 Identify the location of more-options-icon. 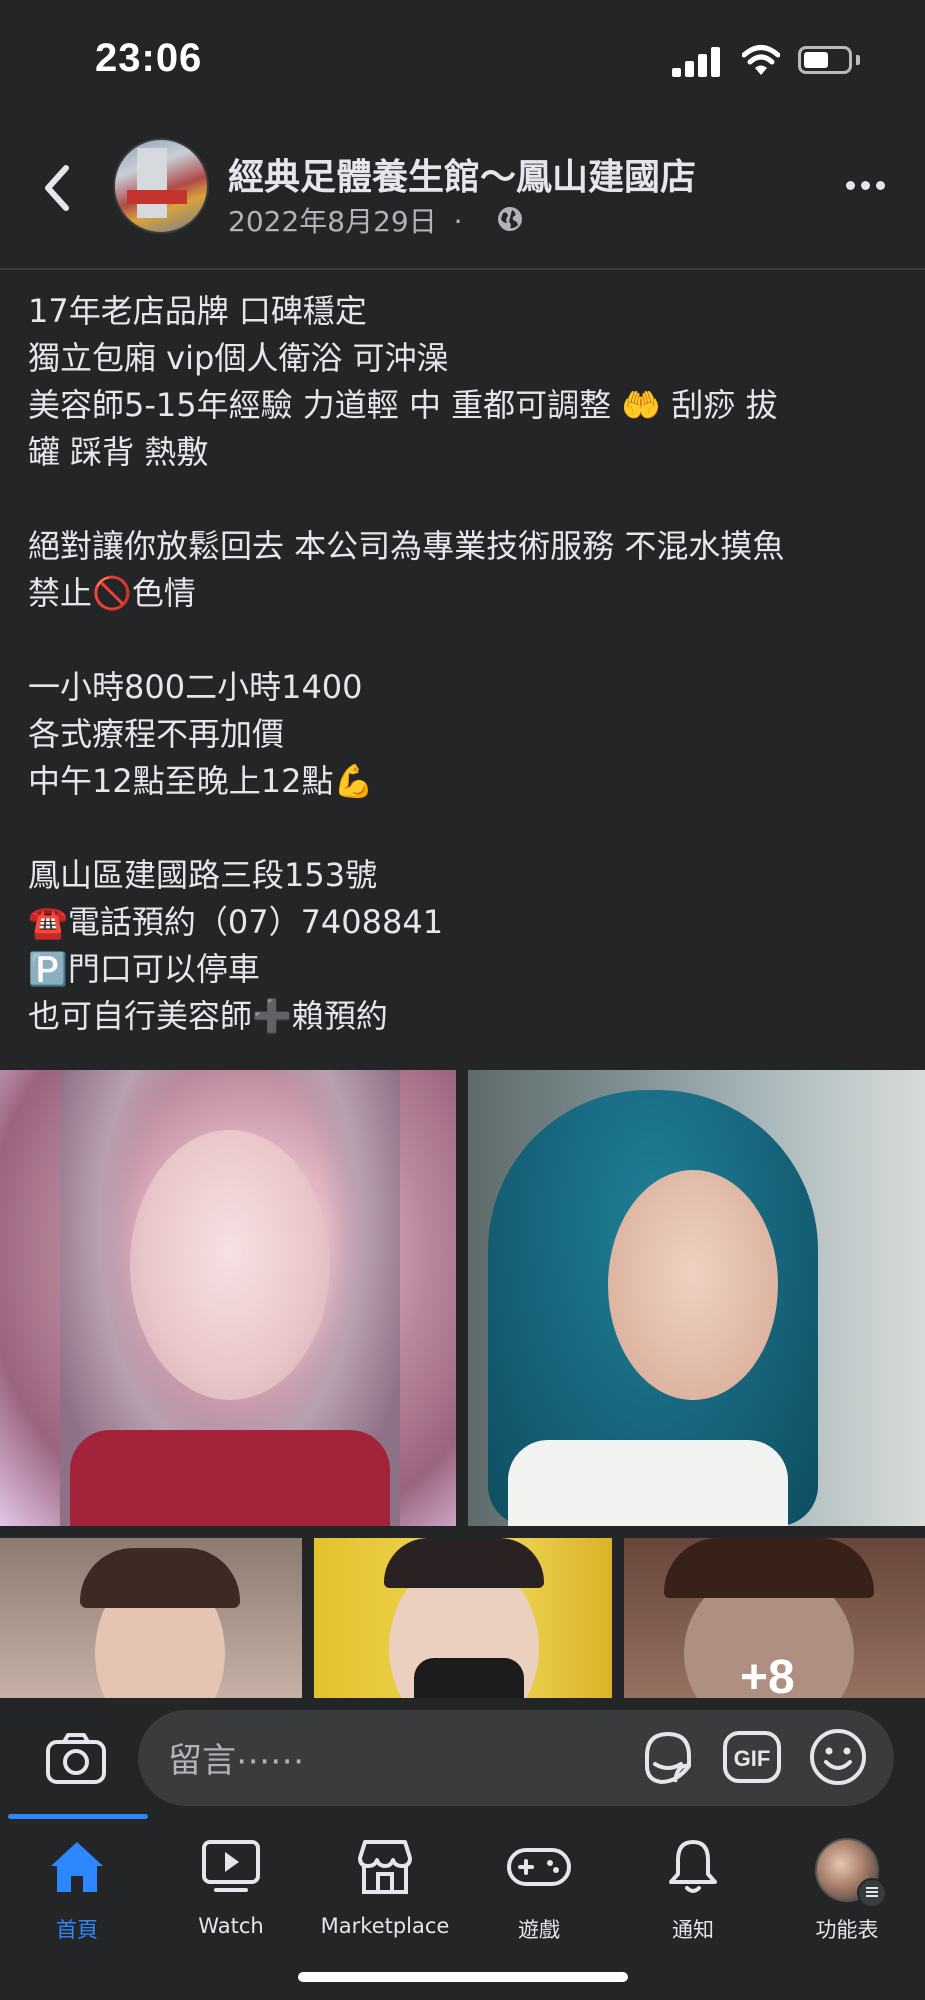
(866, 185).